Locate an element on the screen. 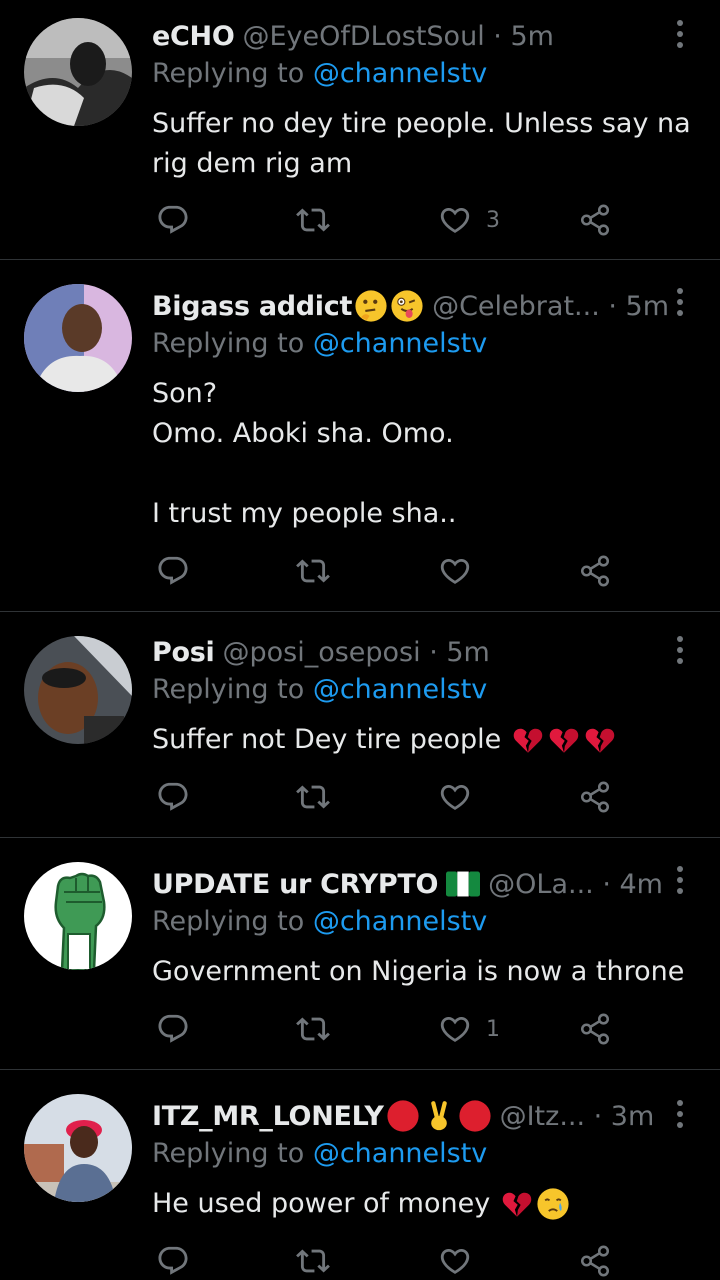 Image resolution: width=720 pixels, height=1280 pixels. tweet-text: Government on Nigeria is now a throne is located at coordinates (418, 971).